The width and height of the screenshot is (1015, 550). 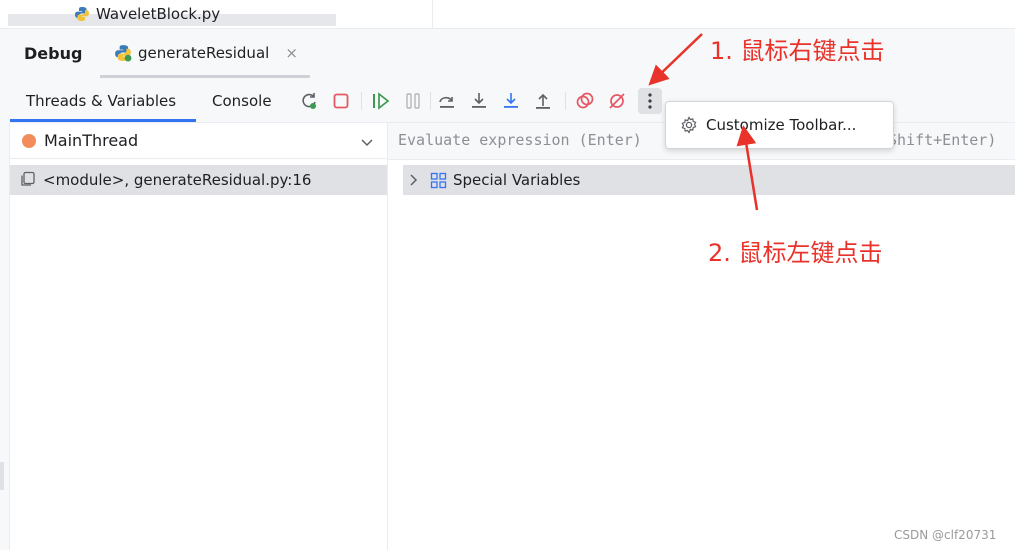 What do you see at coordinates (747, 168) in the screenshot?
I see `arrow-to-customize-toolbar` at bounding box center [747, 168].